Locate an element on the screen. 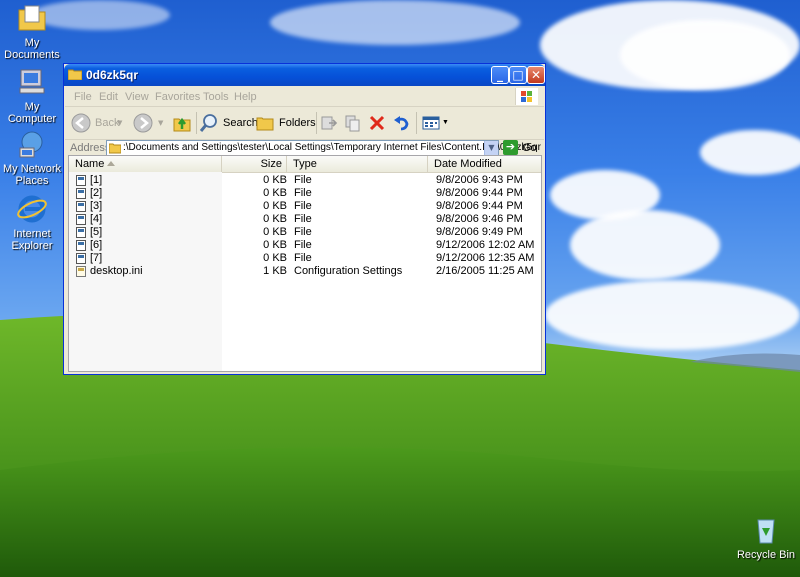 The height and width of the screenshot is (577, 800). back-arrow-icon is located at coordinates (81, 123).